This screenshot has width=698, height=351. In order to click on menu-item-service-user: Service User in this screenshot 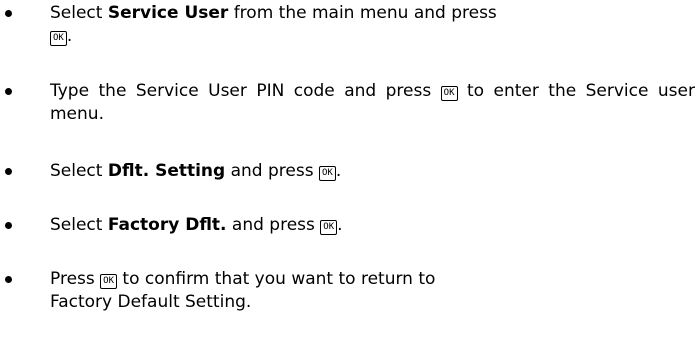, I will do `click(168, 13)`.